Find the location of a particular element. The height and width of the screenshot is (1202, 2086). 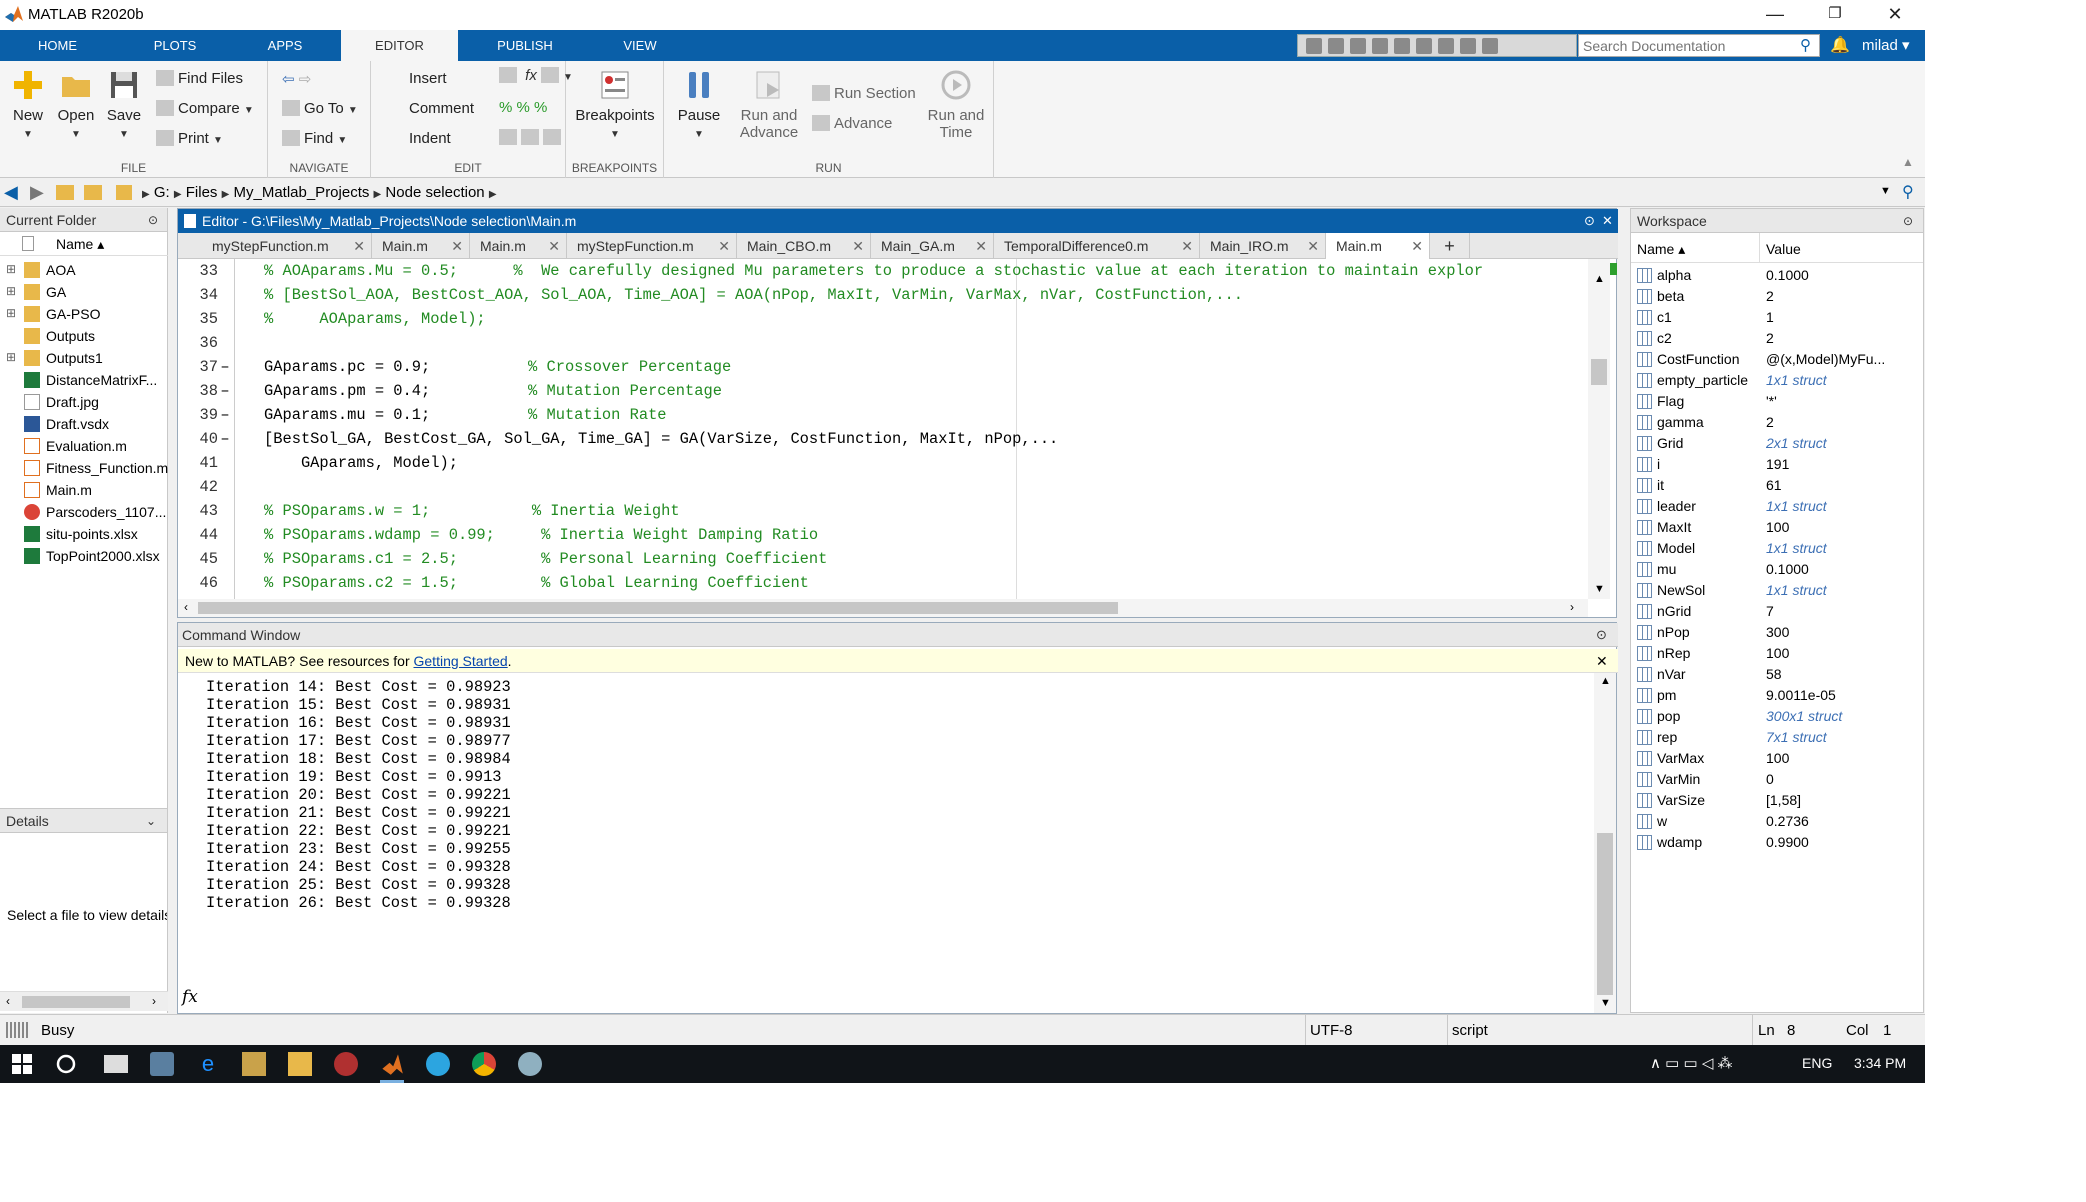

file-item: situ-points.xlsx is located at coordinates (81, 534).